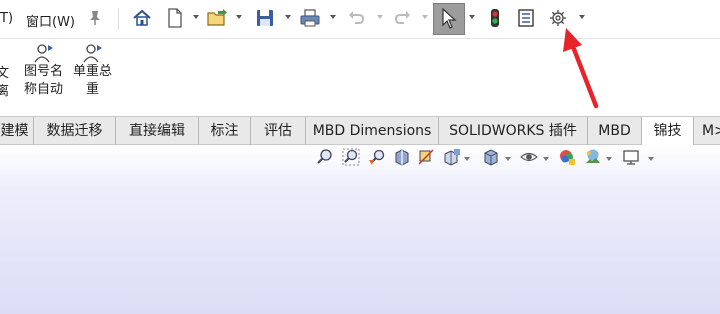  Describe the element at coordinates (17, 131) in the screenshot. I see `tab-modeling: 建模` at that location.